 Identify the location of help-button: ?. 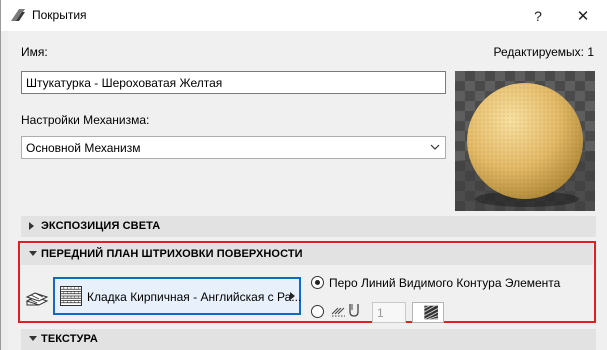
(538, 15).